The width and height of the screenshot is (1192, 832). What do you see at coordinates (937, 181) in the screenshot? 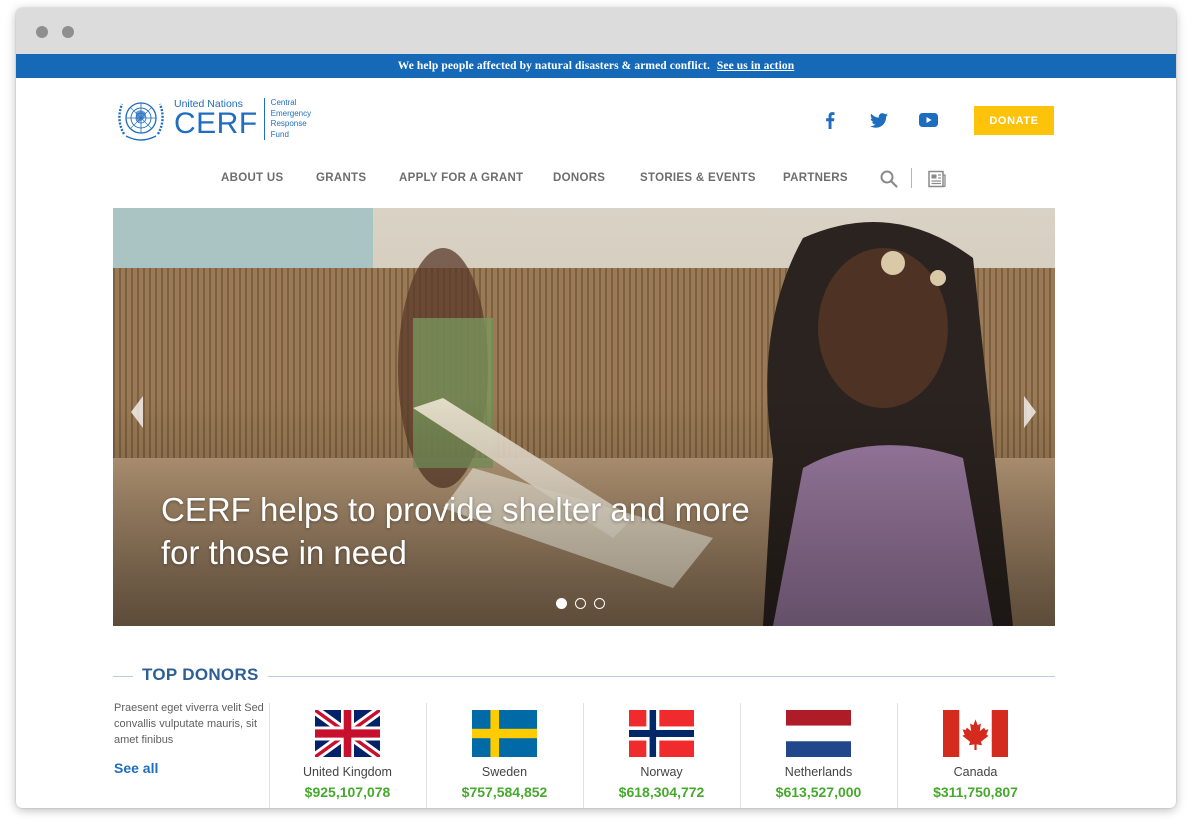
I see `newspaper-icon` at bounding box center [937, 181].